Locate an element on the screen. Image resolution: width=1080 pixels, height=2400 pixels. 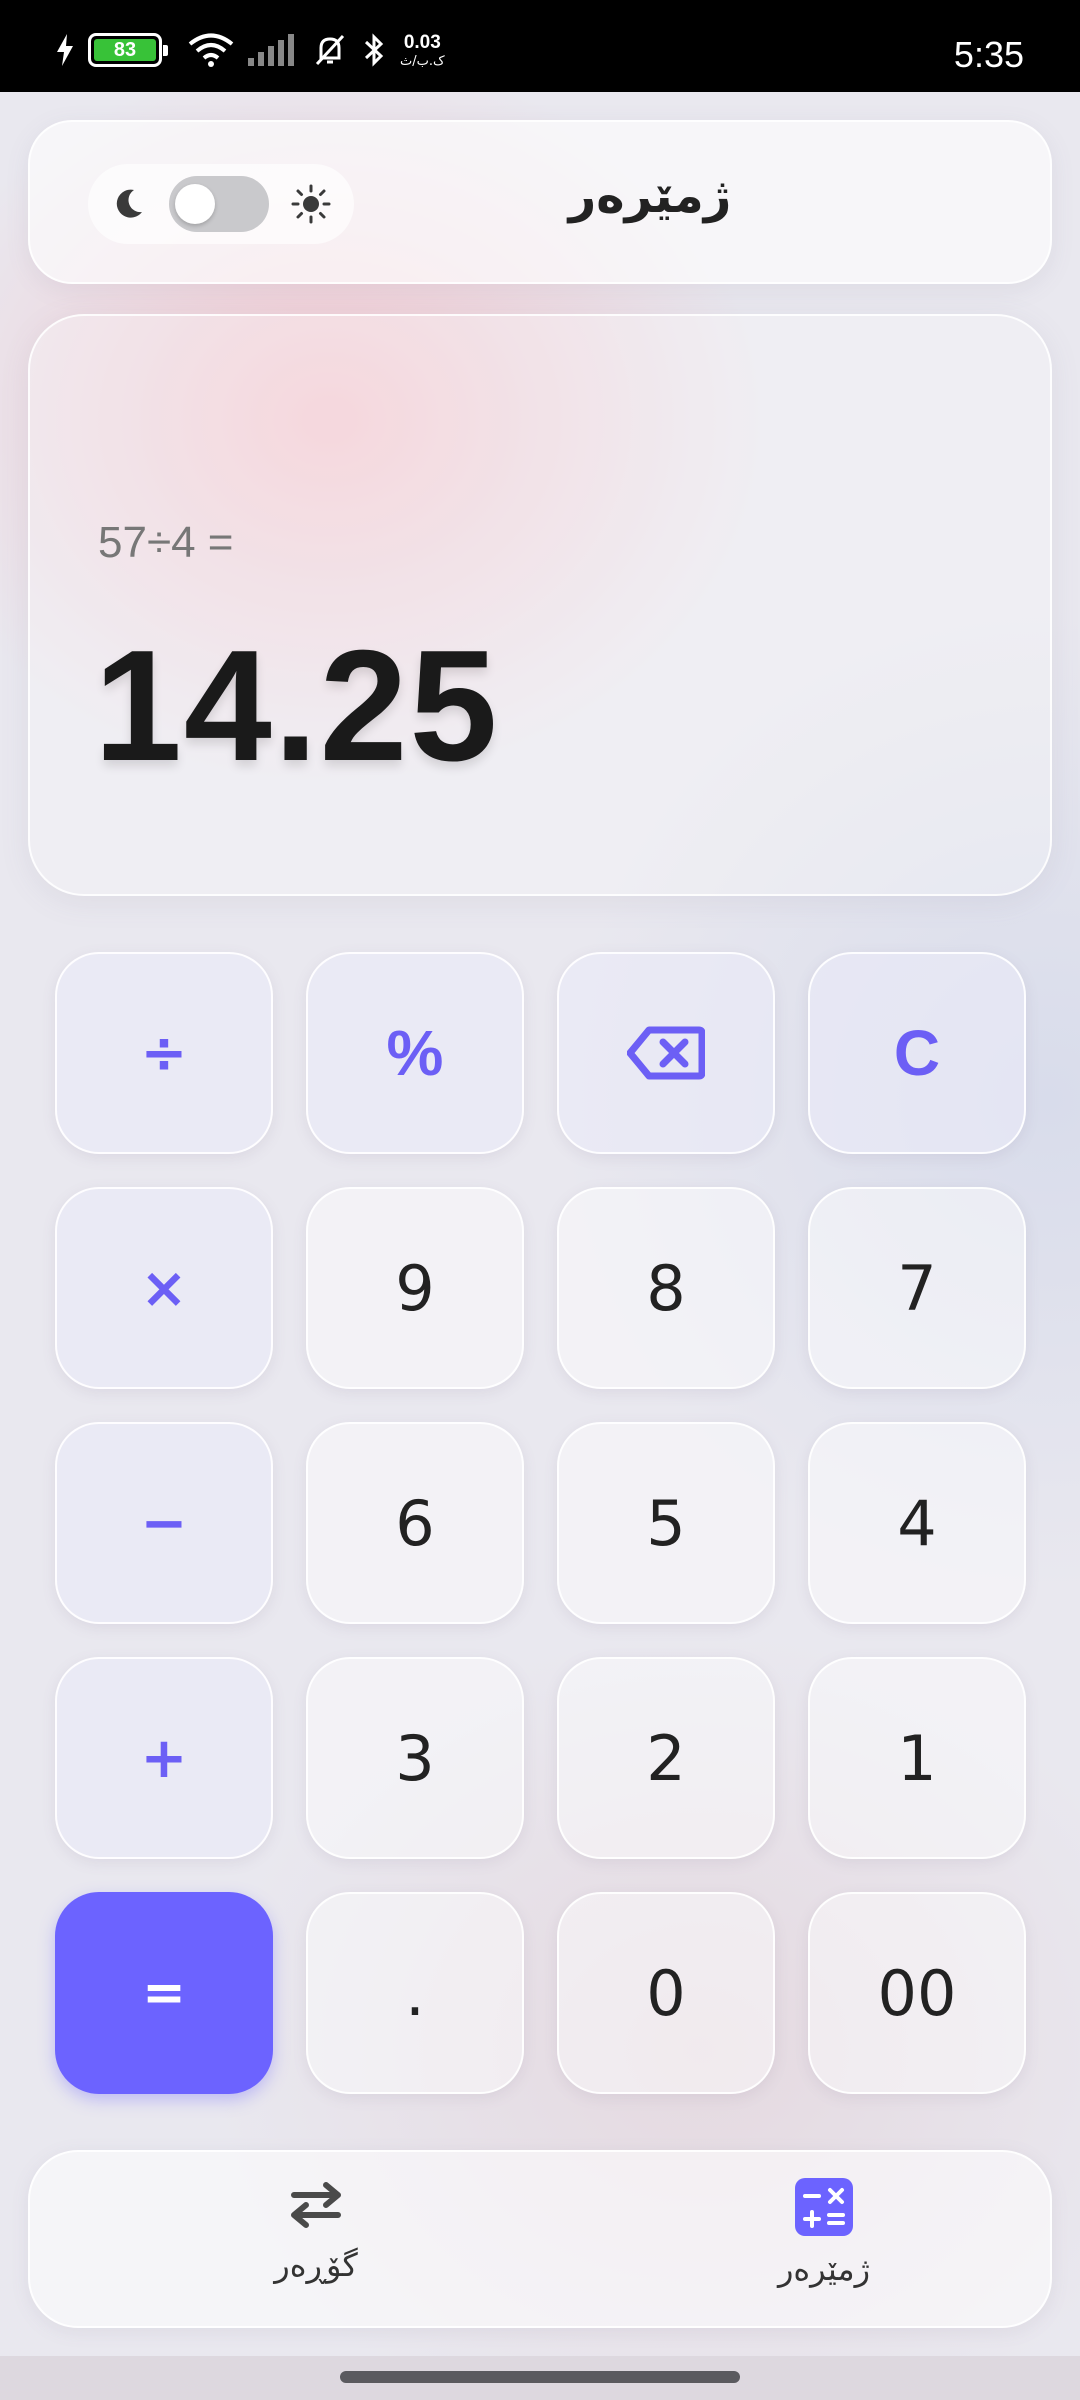
app-header: ژمێرەر is located at coordinates (540, 202).